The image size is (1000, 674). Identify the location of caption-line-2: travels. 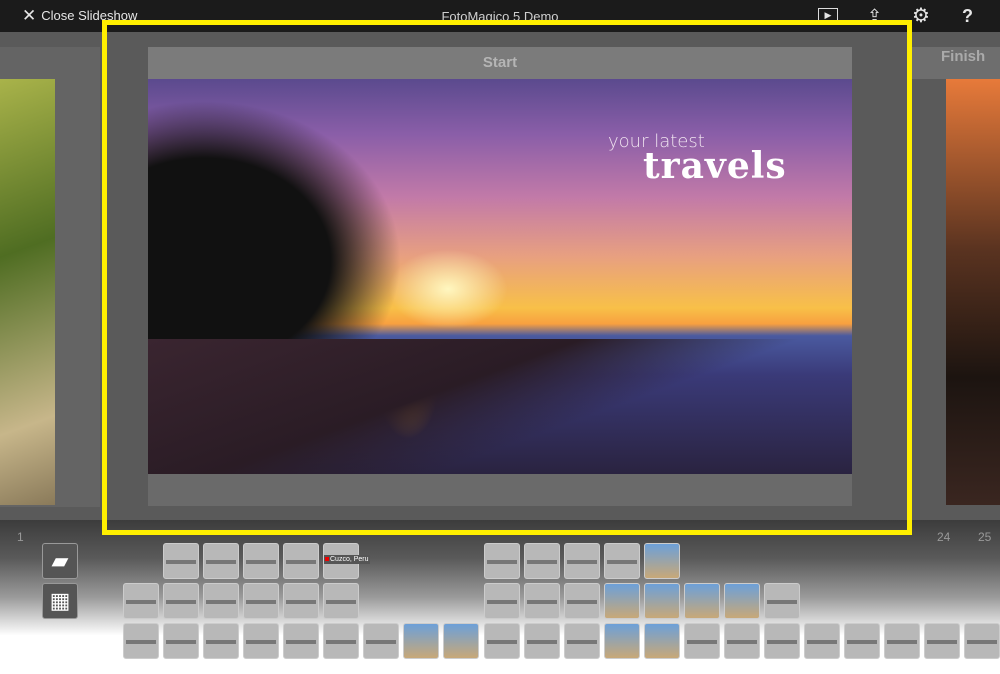
(715, 166).